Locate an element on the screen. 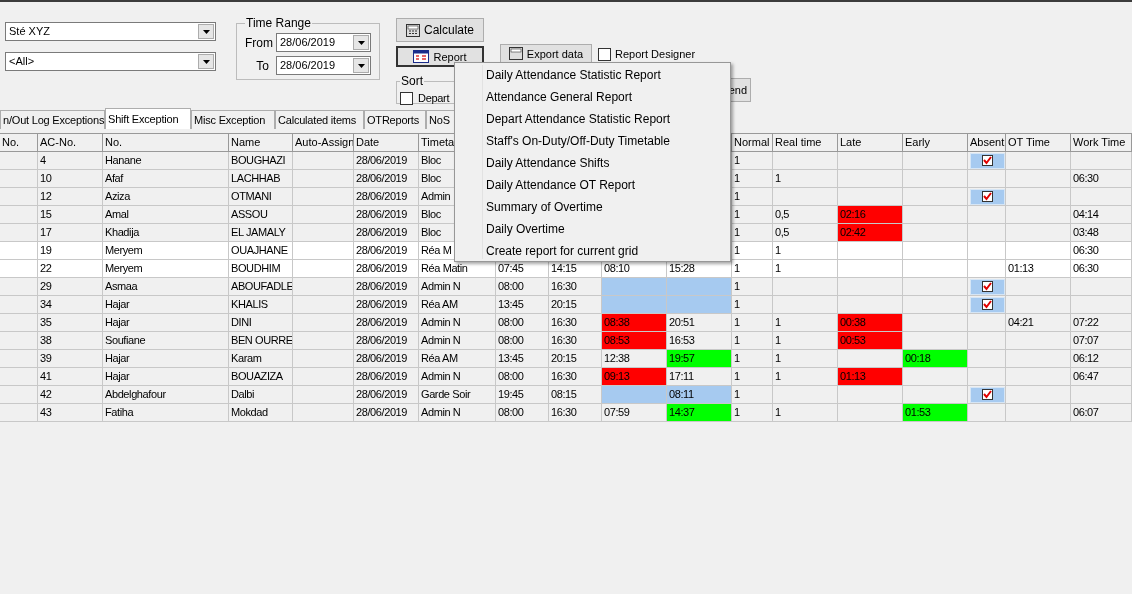 The width and height of the screenshot is (1132, 594). table-cell: BOUDHIM is located at coordinates (261, 269).